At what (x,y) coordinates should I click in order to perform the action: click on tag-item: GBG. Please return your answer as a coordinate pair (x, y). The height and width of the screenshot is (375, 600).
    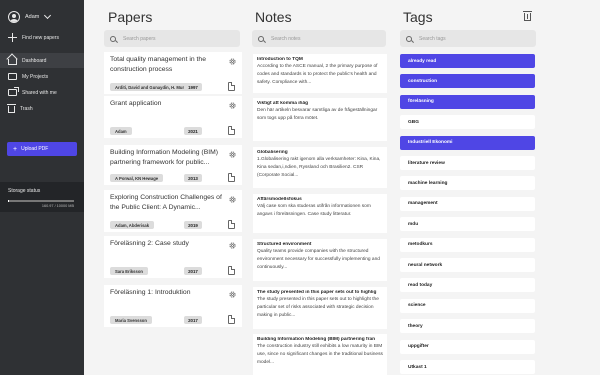
    Looking at the image, I should click on (467, 122).